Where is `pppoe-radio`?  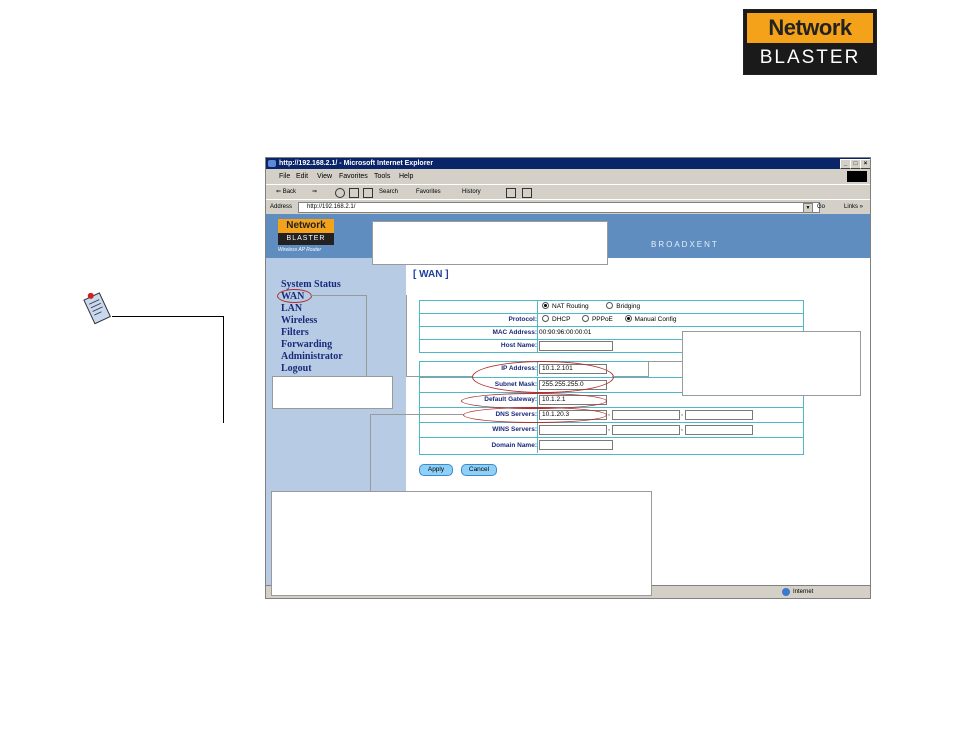
pppoe-radio is located at coordinates (585, 318).